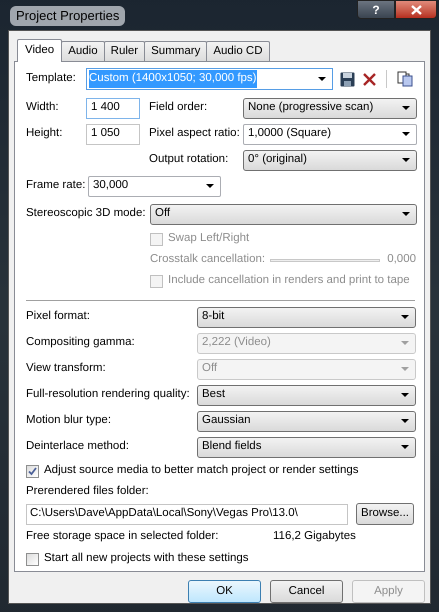 The image size is (439, 612). Describe the element at coordinates (154, 186) in the screenshot. I see `dropdown: 30,000` at that location.